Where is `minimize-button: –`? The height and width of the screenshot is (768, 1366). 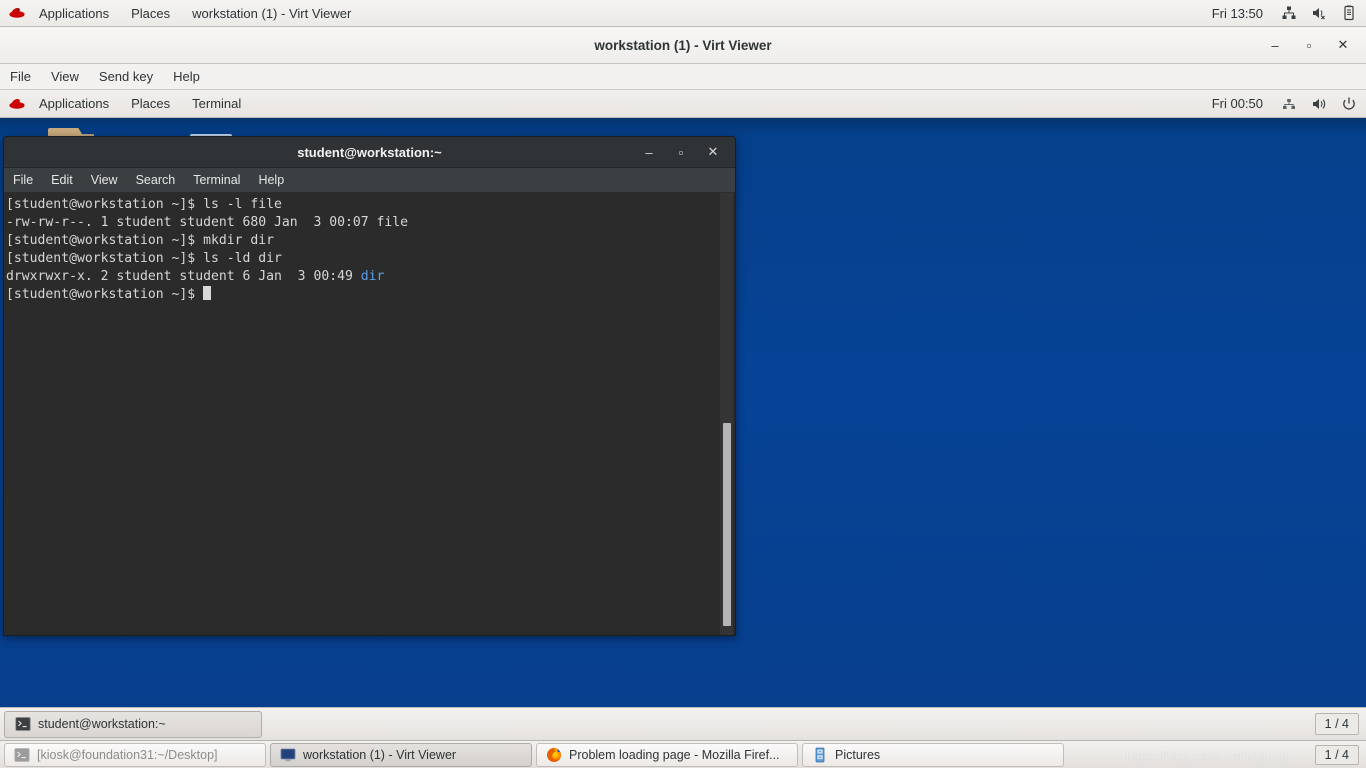 minimize-button: – is located at coordinates (1275, 45).